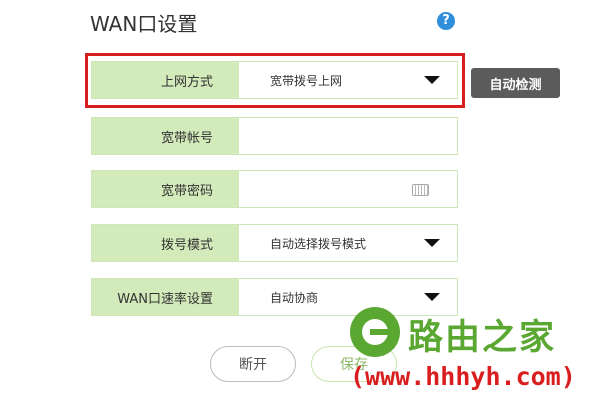 This screenshot has width=600, height=404. Describe the element at coordinates (274, 189) in the screenshot. I see `password-field: 宽带密码` at that location.